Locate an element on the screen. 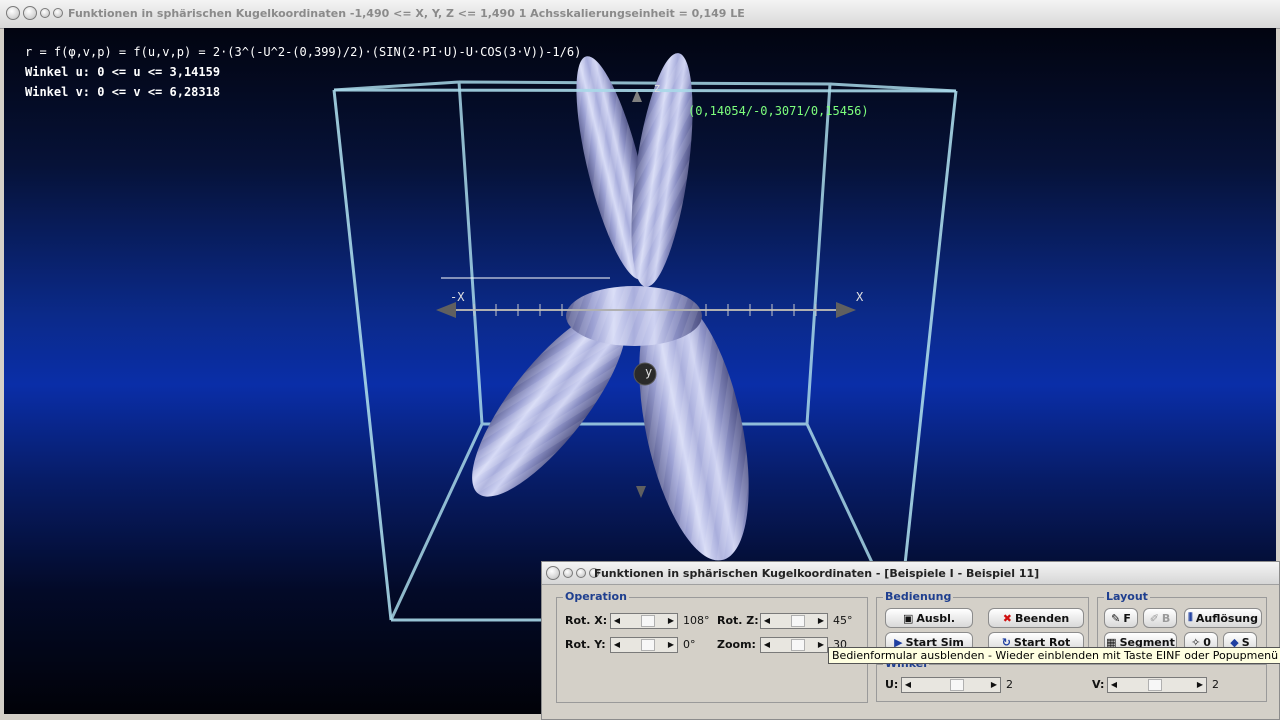 The image size is (1280, 720). zoom-label: Zoom: is located at coordinates (736, 644).